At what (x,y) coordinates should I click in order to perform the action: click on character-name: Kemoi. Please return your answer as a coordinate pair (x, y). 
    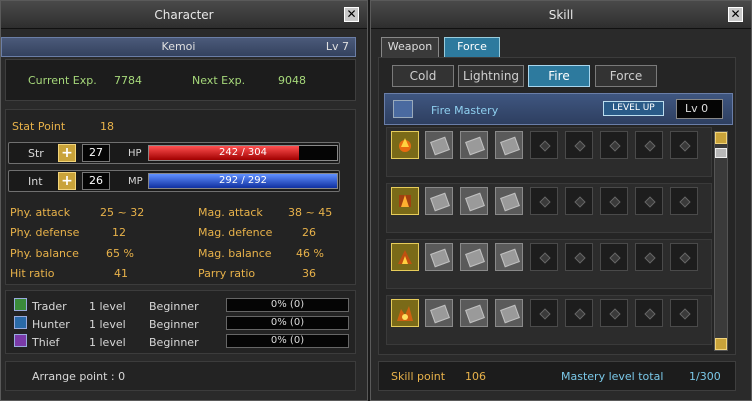
    Looking at the image, I should click on (178, 46).